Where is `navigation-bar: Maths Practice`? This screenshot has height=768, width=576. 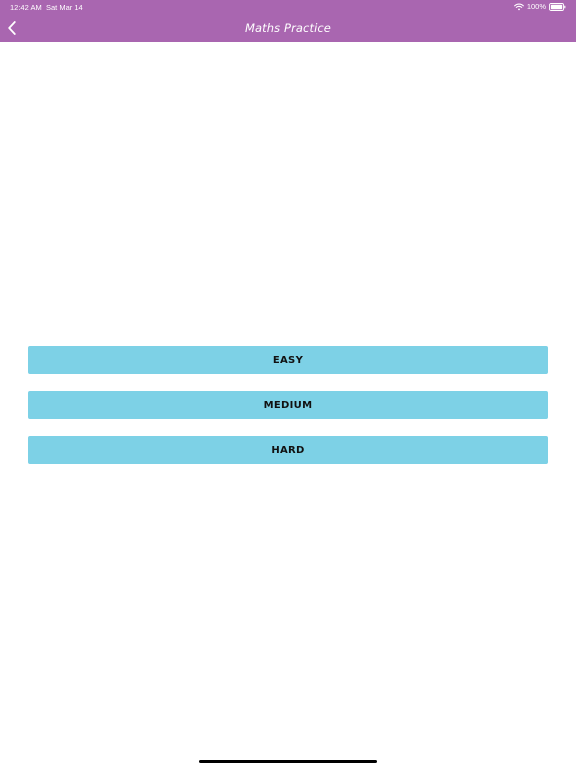 navigation-bar: Maths Practice is located at coordinates (288, 28).